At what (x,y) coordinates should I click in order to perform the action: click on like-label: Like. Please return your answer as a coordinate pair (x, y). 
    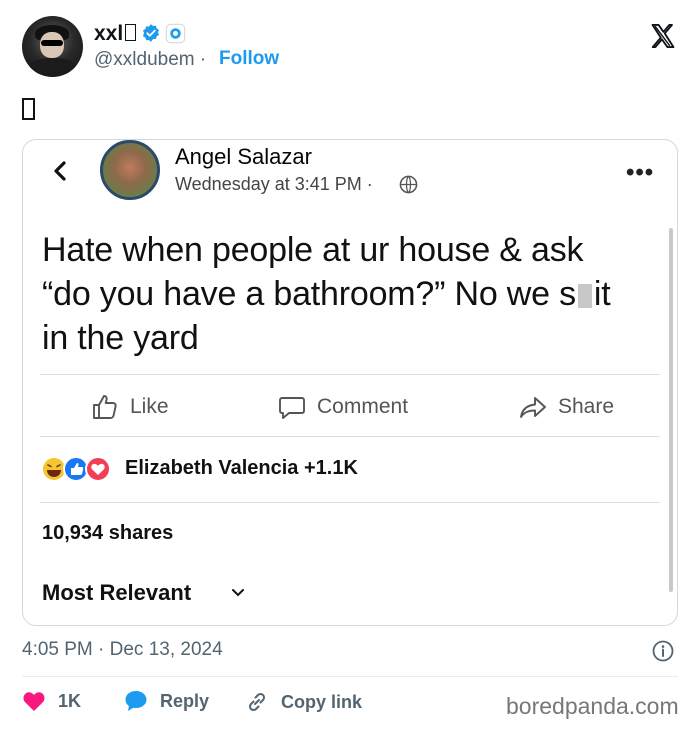
    Looking at the image, I should click on (149, 406).